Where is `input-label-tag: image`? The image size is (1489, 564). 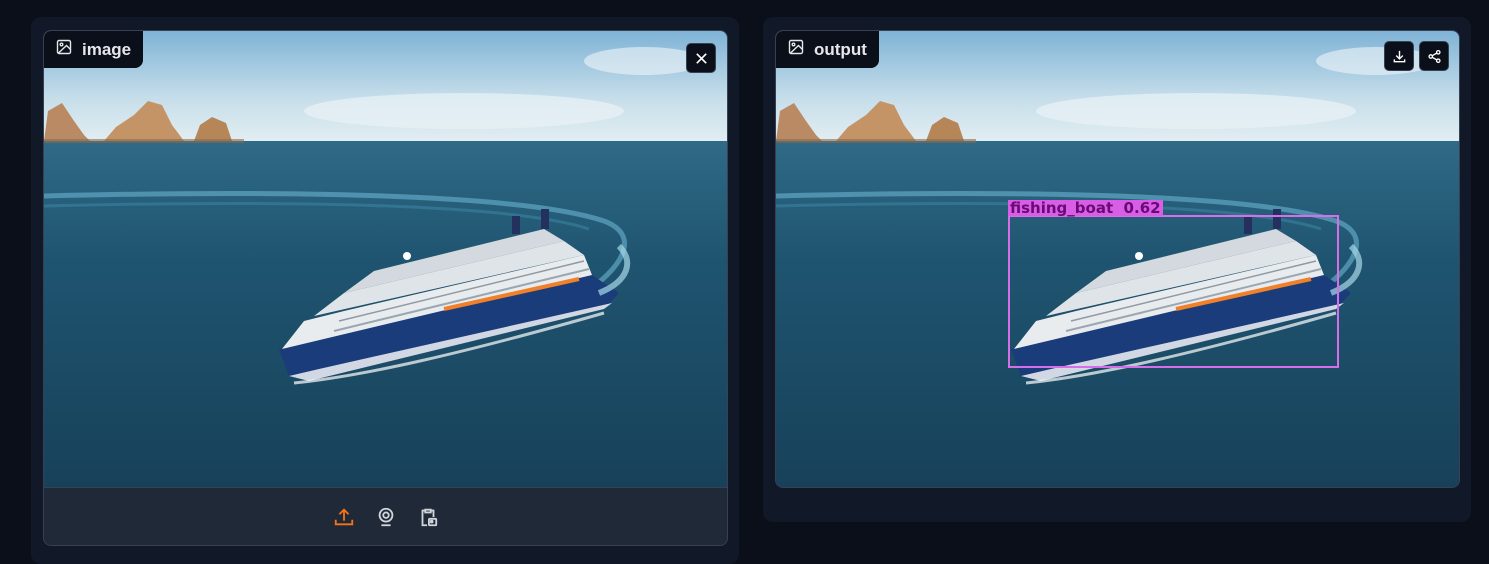 input-label-tag: image is located at coordinates (94, 49).